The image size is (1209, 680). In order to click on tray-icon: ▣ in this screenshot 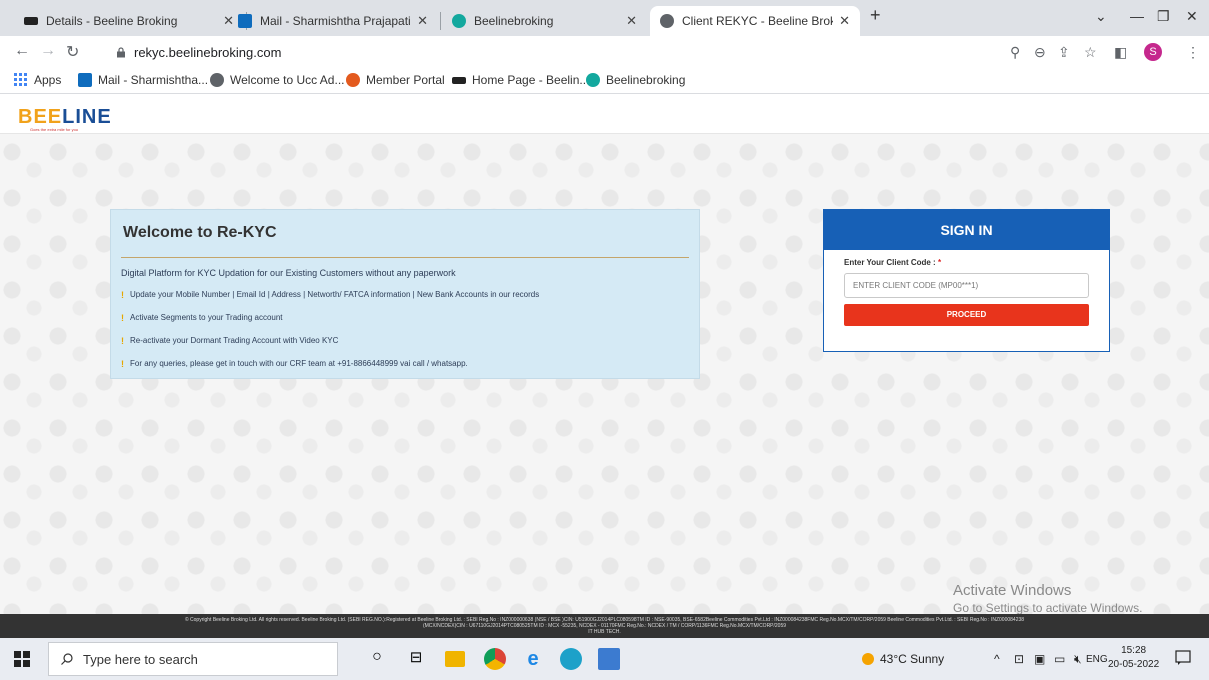, I will do `click(1039, 659)`.